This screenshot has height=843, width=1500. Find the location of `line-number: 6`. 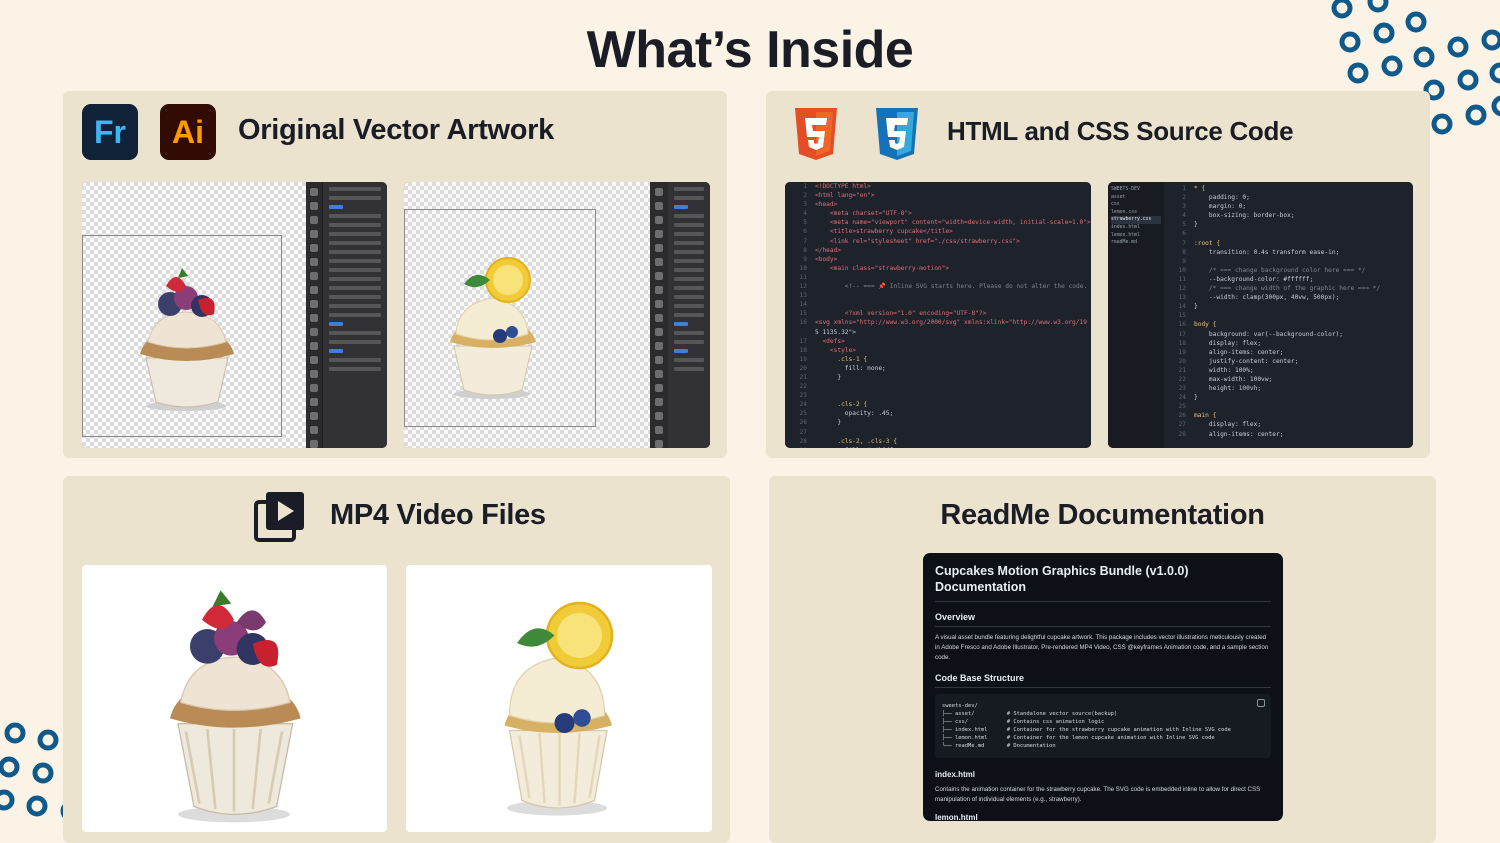

line-number: 6 is located at coordinates (1184, 234).